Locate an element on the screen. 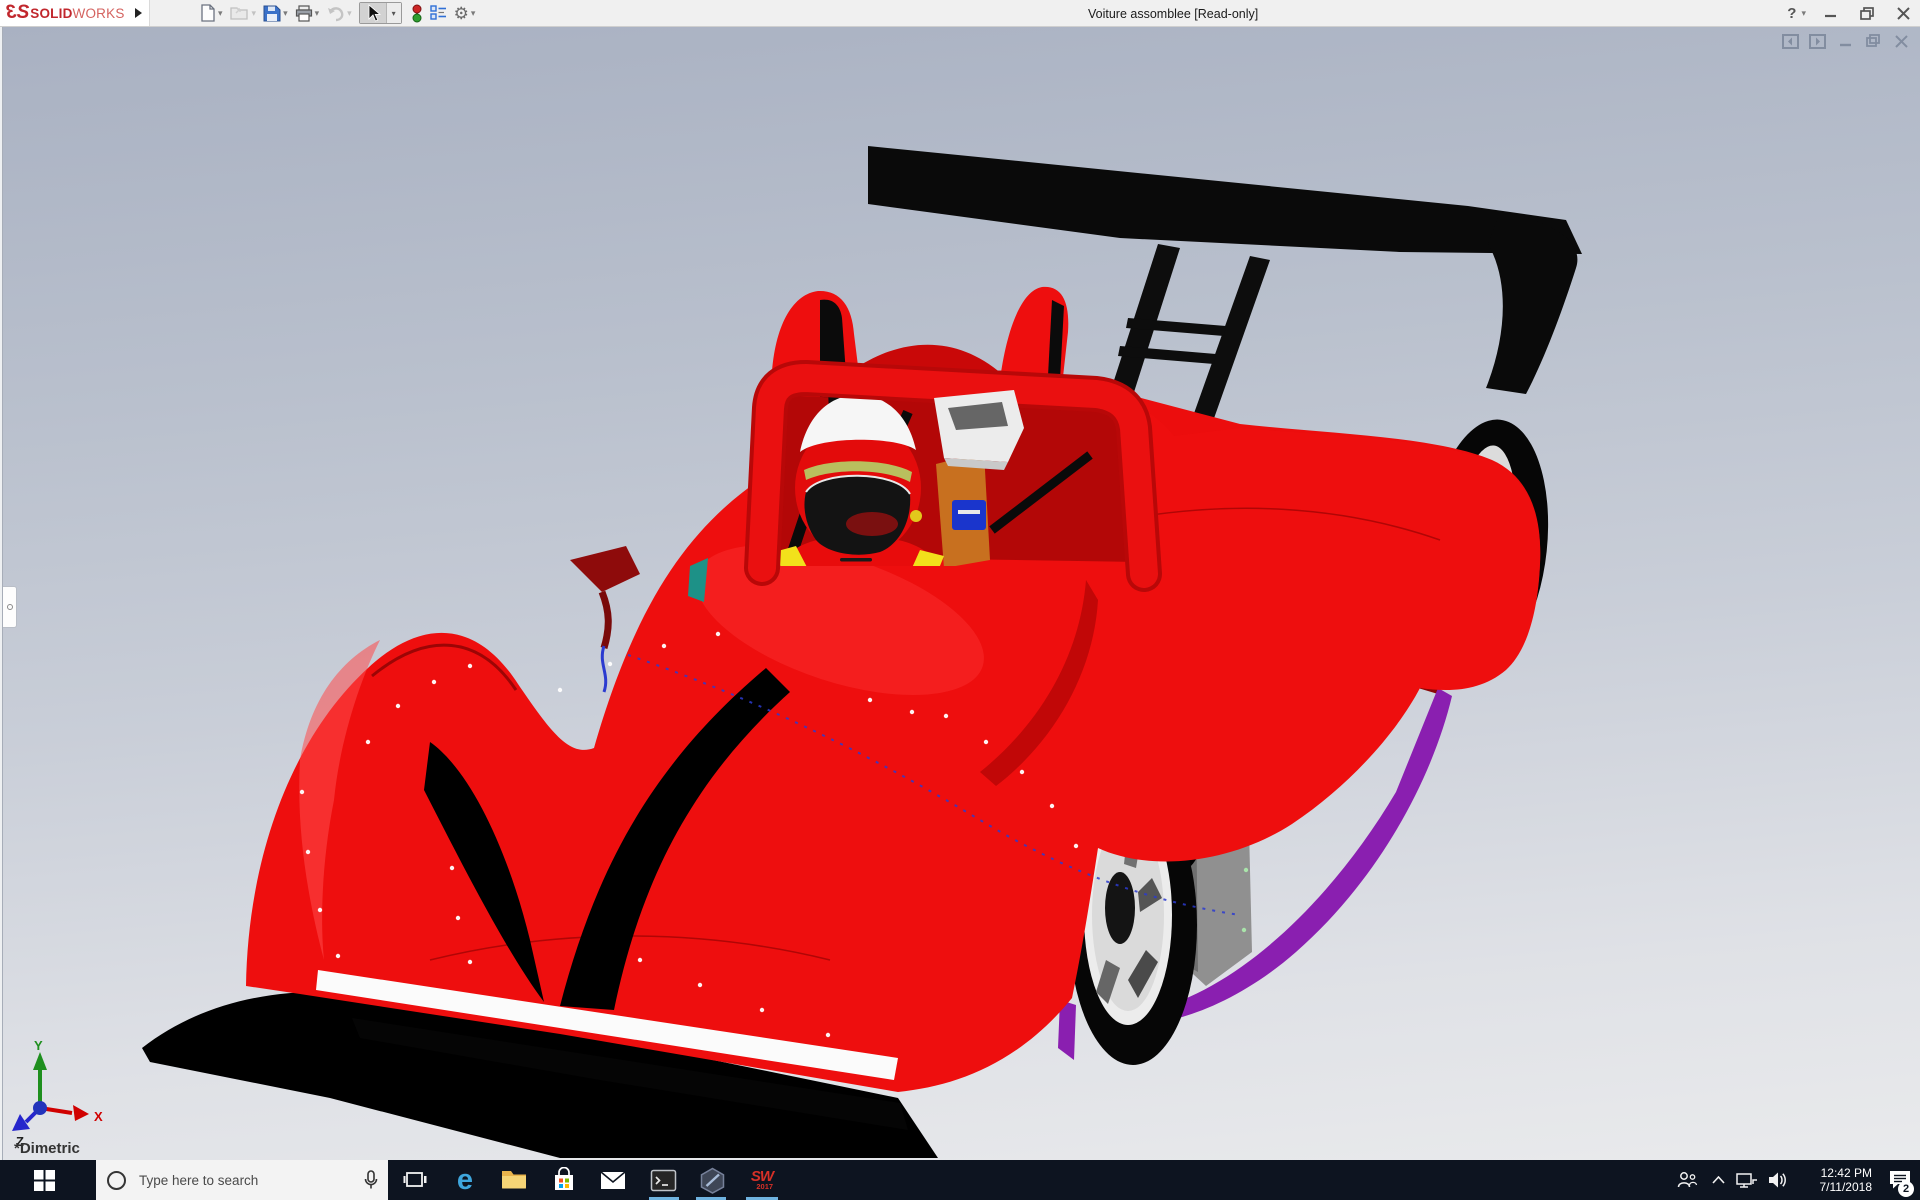 The image size is (1920, 1200). document-minimize-button is located at coordinates (1845, 41).